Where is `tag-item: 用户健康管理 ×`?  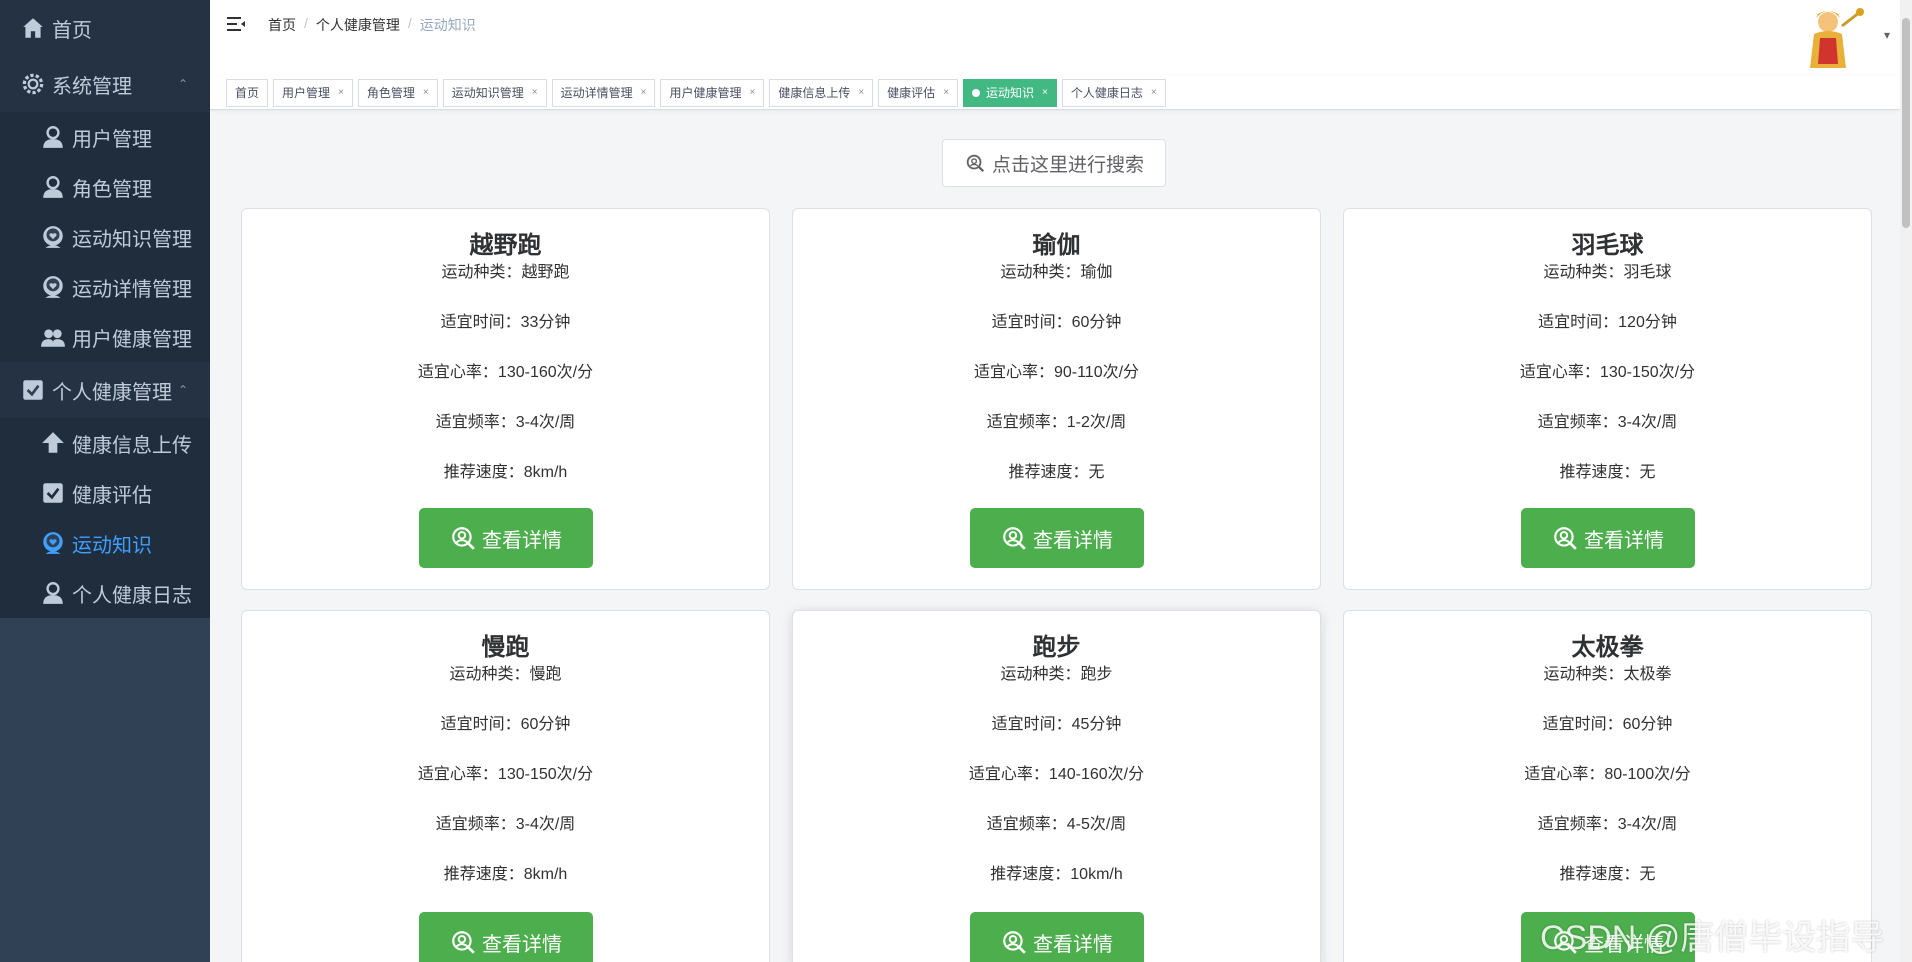 tag-item: 用户健康管理 × is located at coordinates (712, 92).